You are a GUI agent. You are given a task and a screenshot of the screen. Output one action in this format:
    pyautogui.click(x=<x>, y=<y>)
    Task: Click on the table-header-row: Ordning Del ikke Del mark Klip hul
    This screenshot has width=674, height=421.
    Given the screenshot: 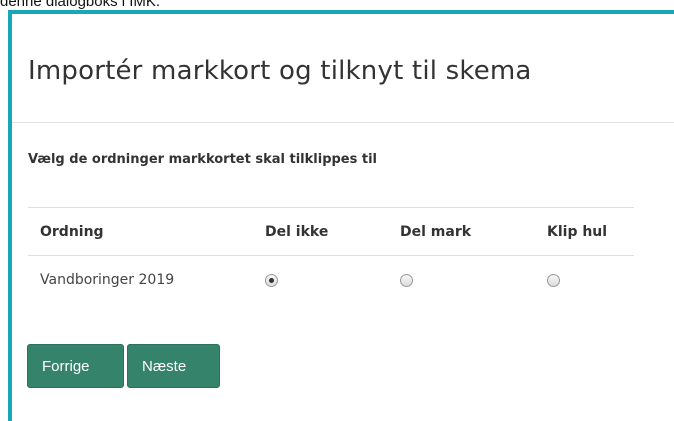 What is the action you would take?
    pyautogui.click(x=331, y=231)
    